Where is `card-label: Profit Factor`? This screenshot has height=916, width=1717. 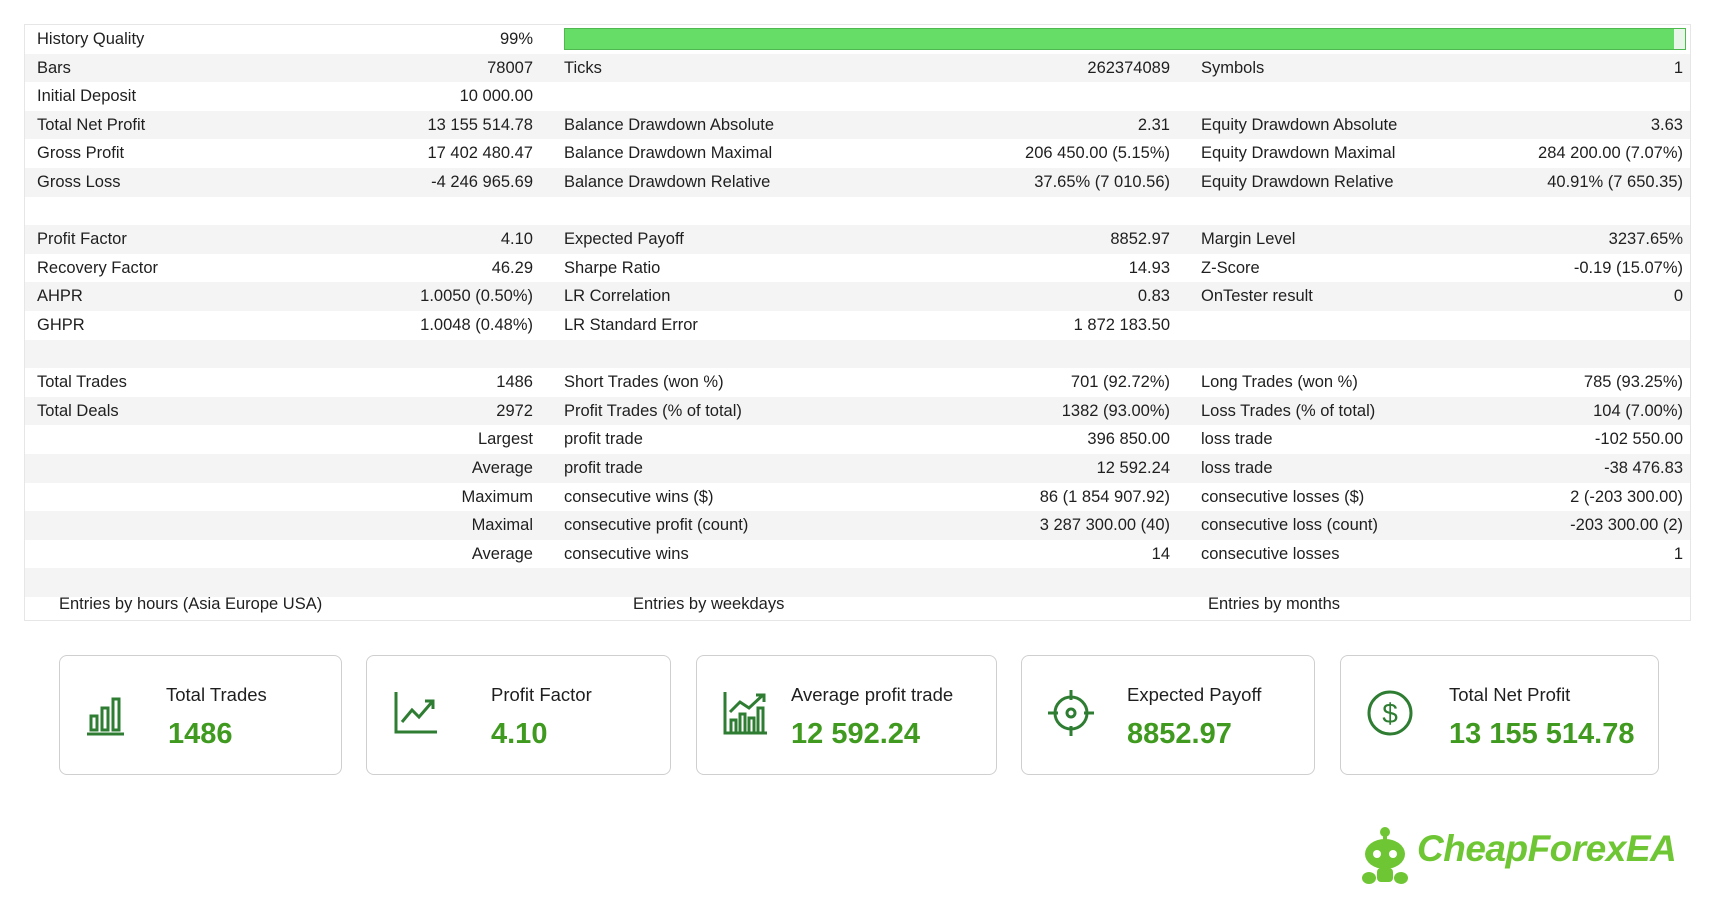
card-label: Profit Factor is located at coordinates (541, 694).